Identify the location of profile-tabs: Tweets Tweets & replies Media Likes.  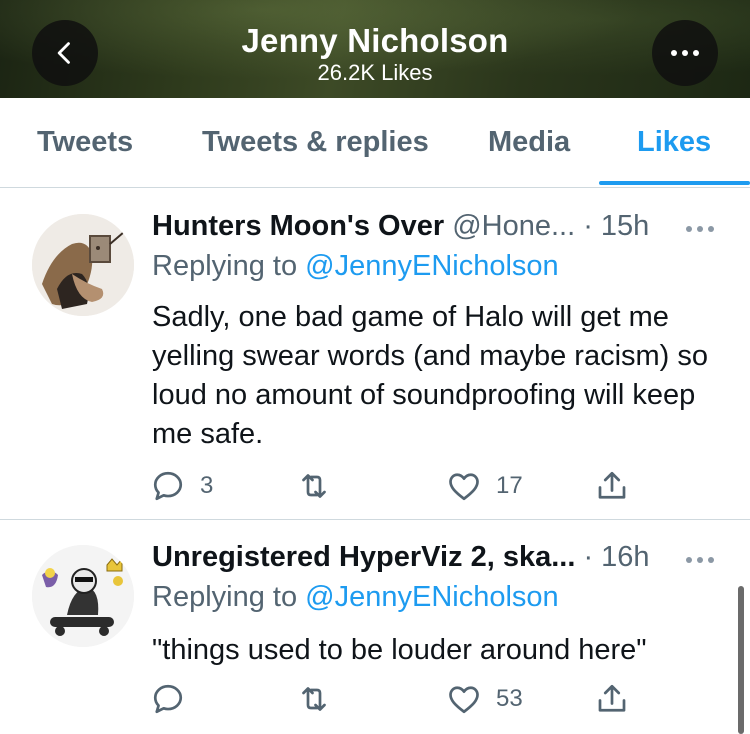
(375, 143).